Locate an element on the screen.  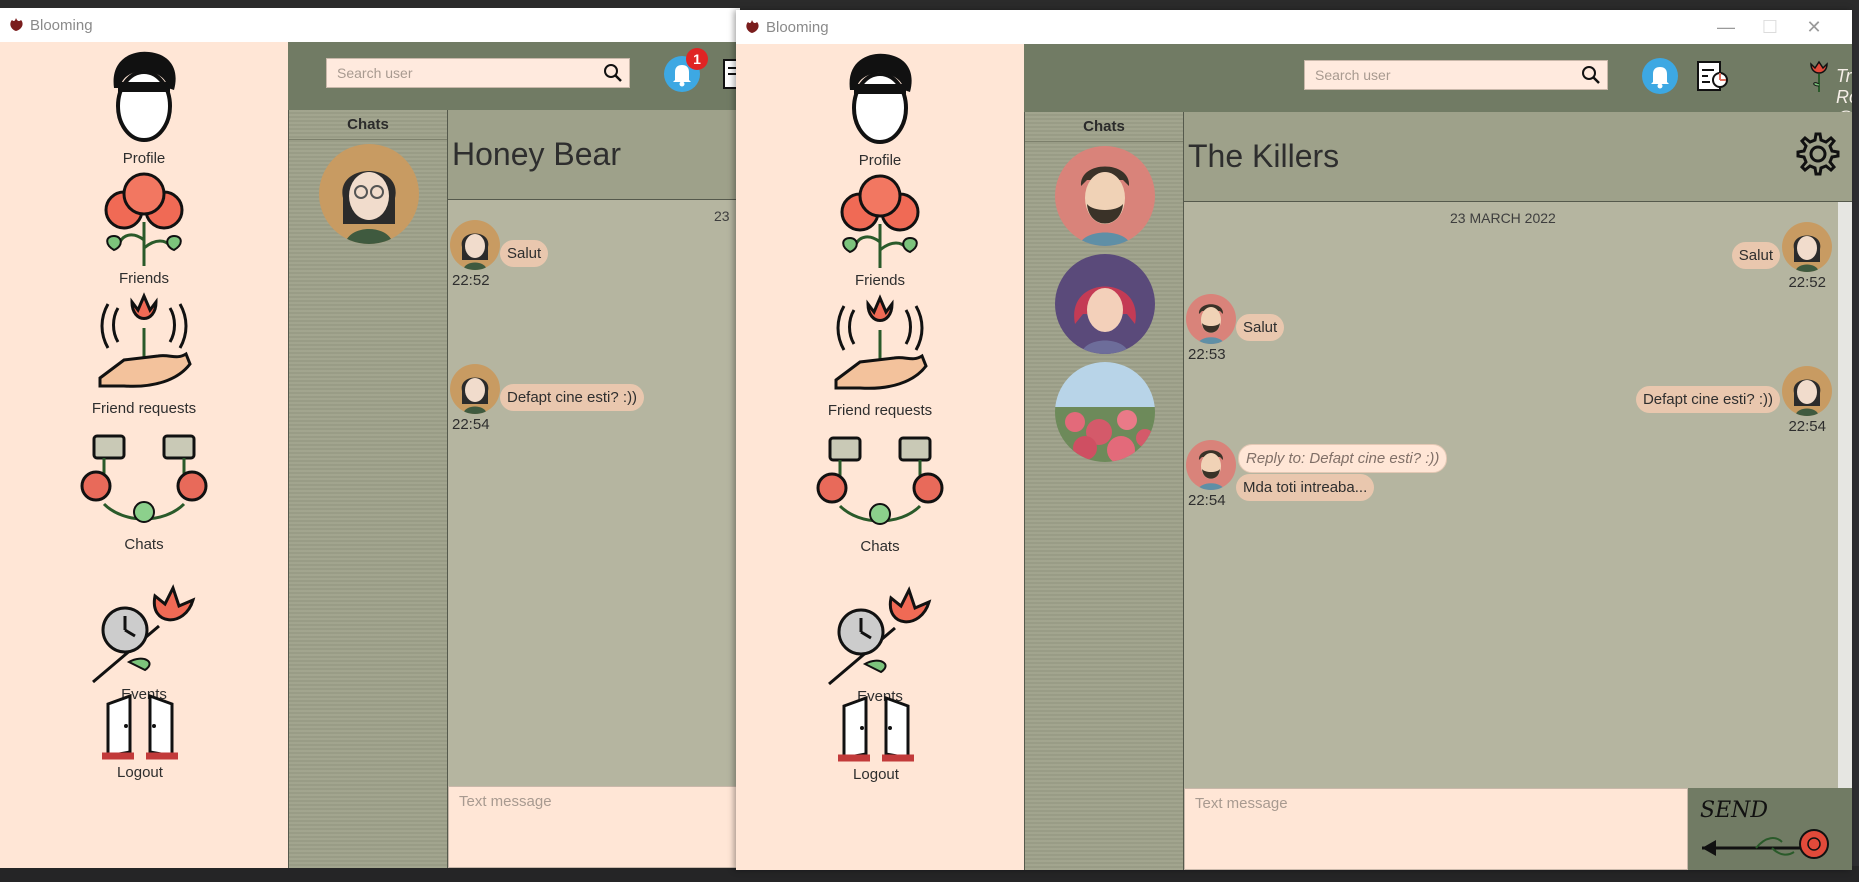
reply-quote: Reply to: Defapt cine esti? :)) is located at coordinates (1343, 458).